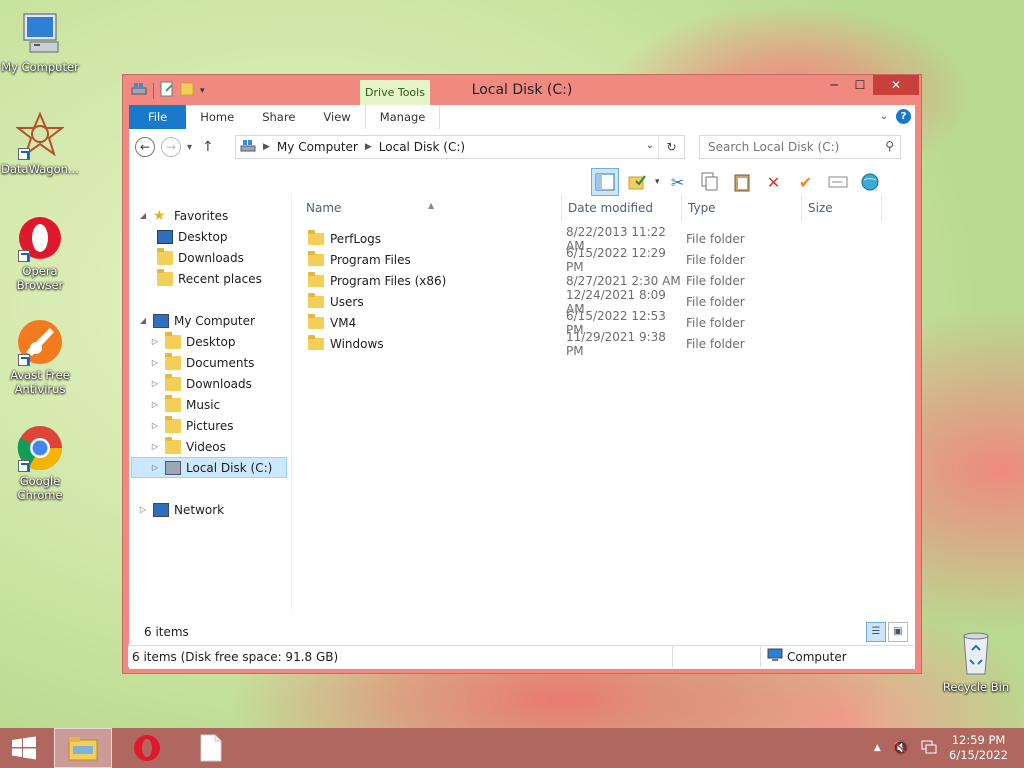  I want to click on start-button, so click(24, 748).